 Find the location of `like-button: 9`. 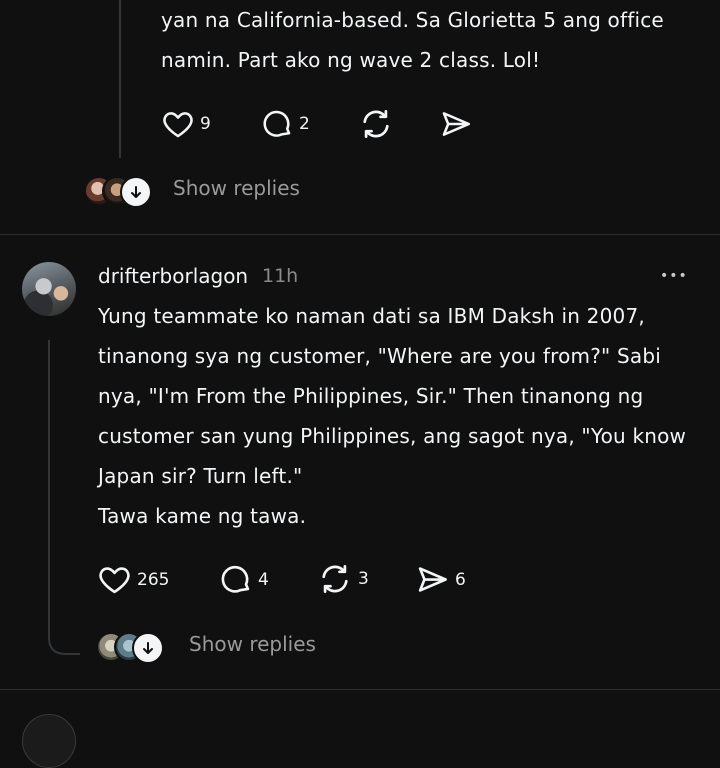

like-button: 9 is located at coordinates (186, 124).